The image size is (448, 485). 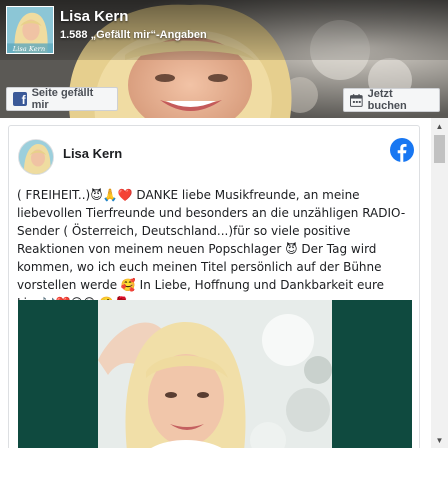 I want to click on scrollbar-thumb, so click(x=439, y=149).